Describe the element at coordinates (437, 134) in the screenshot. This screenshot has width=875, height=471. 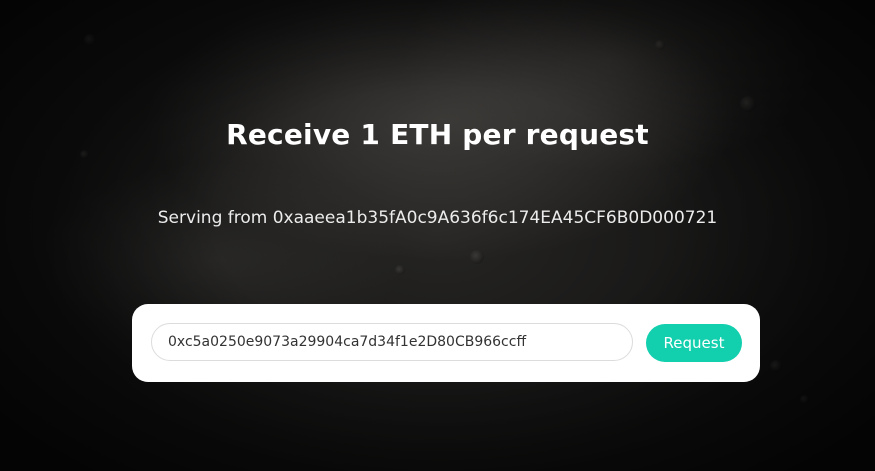
I see `page-title: Receive 1 ETH per request` at that location.